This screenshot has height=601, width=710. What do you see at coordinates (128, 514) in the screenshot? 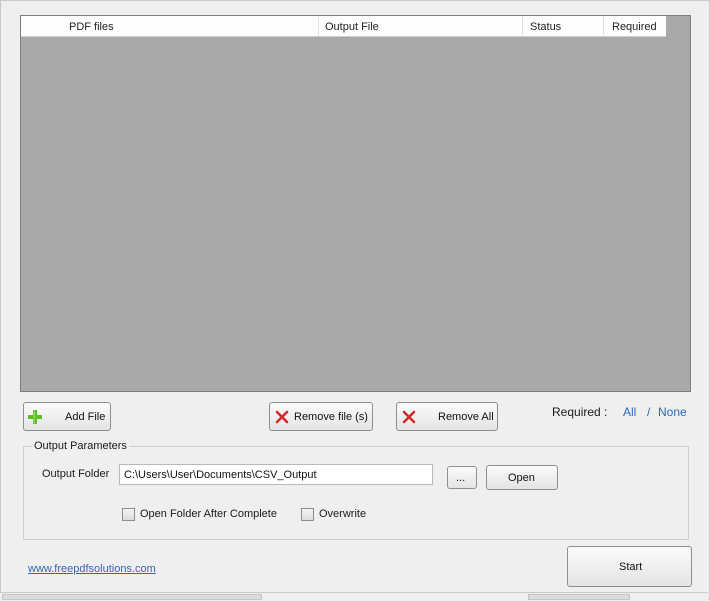
I see `open-after-complete-checkbox` at bounding box center [128, 514].